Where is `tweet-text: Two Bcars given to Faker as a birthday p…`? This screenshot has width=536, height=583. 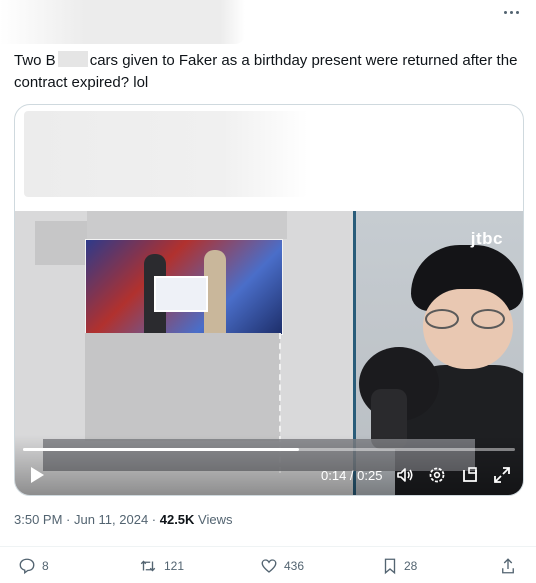 tweet-text: Two Bcars given to Faker as a birthday p… is located at coordinates (269, 72).